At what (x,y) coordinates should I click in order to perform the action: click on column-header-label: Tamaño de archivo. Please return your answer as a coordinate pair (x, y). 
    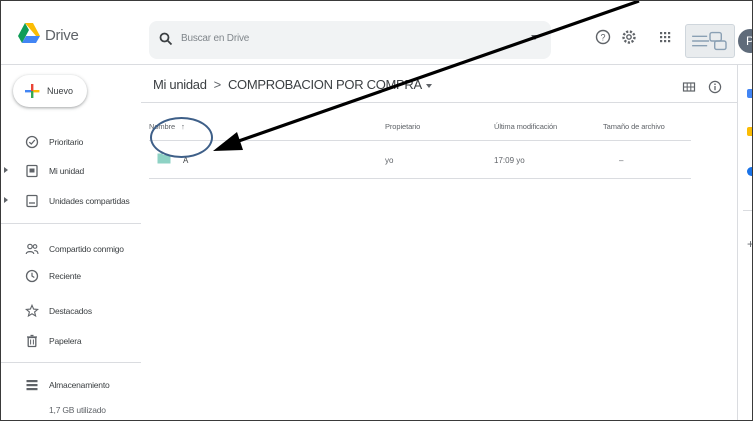
    Looking at the image, I should click on (634, 126).